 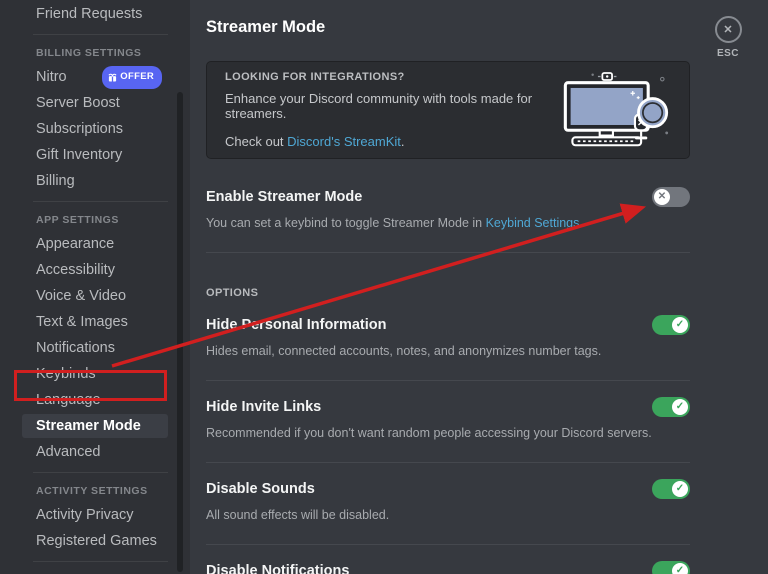 I want to click on disable-notifications-label: Disable Notifications, so click(x=278, y=568).